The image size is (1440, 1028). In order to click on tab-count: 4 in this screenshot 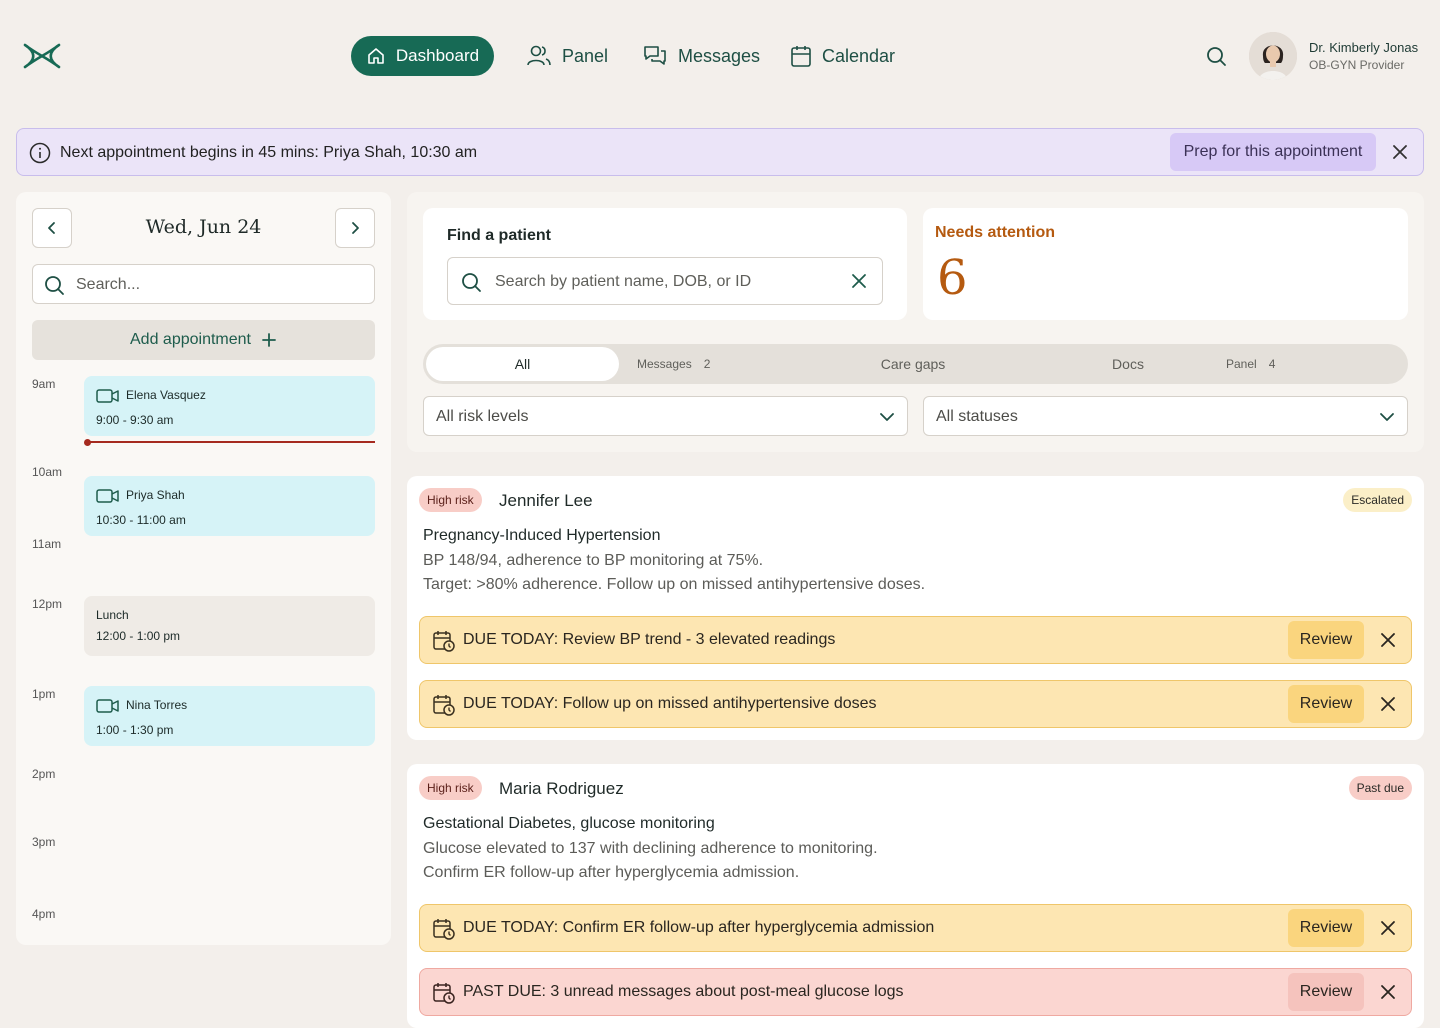, I will do `click(1272, 364)`.